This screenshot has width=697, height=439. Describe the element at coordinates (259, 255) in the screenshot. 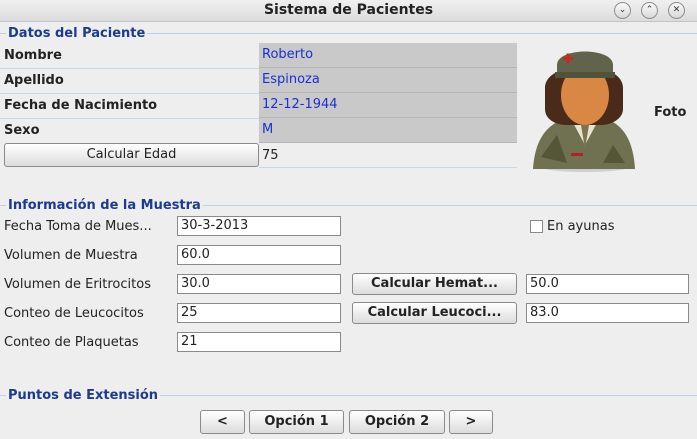

I see `volumen-muestra-field: 60.0` at that location.